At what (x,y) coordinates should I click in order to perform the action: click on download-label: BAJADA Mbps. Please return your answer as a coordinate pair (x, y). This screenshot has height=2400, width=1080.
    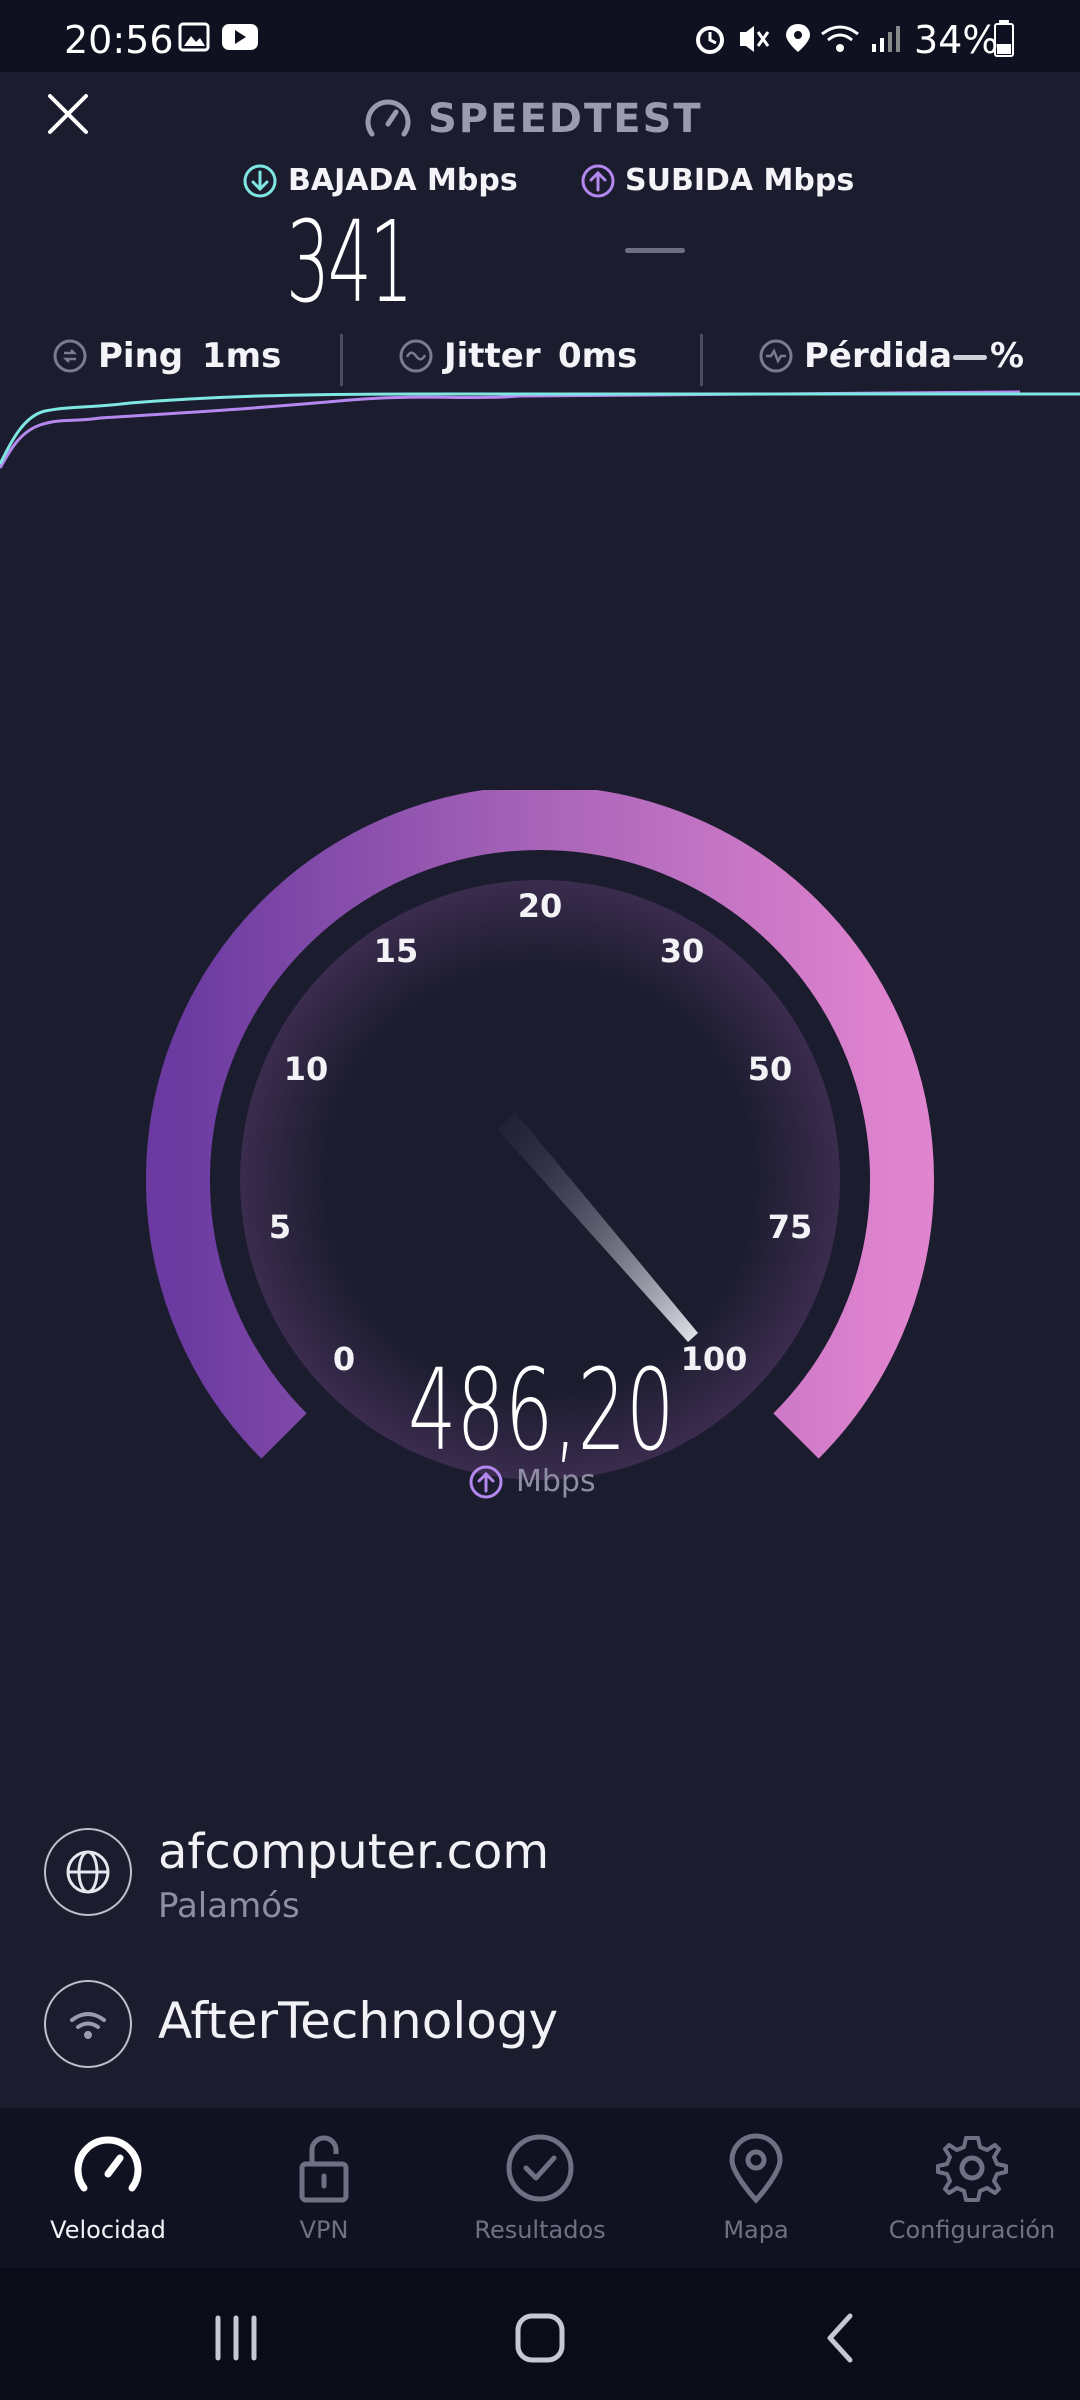
    Looking at the image, I should click on (403, 180).